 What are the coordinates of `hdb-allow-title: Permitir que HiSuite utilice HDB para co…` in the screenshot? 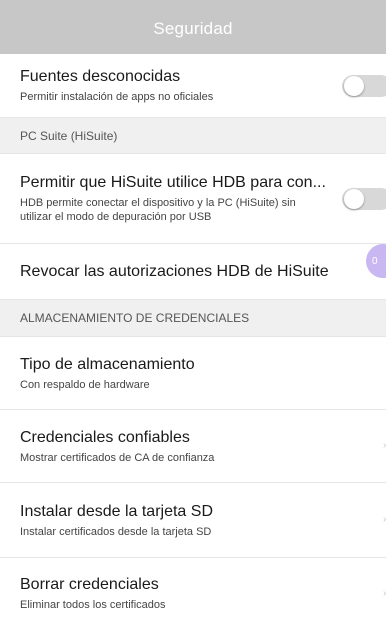 It's located at (173, 182).